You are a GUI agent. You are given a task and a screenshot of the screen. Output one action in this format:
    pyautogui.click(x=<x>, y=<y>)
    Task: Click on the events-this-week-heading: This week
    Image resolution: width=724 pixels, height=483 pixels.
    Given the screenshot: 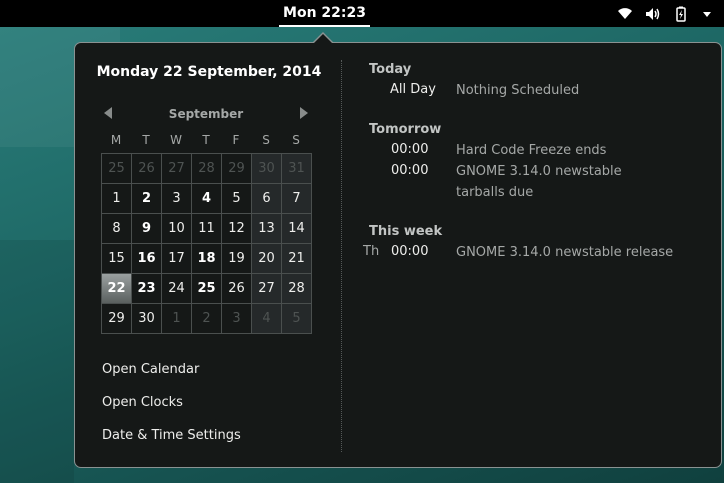 What is the action you would take?
    pyautogui.click(x=406, y=231)
    